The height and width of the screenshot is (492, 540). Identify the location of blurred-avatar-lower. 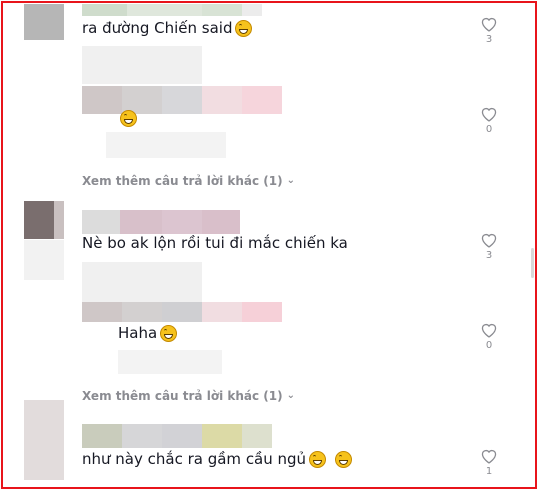
(44, 260).